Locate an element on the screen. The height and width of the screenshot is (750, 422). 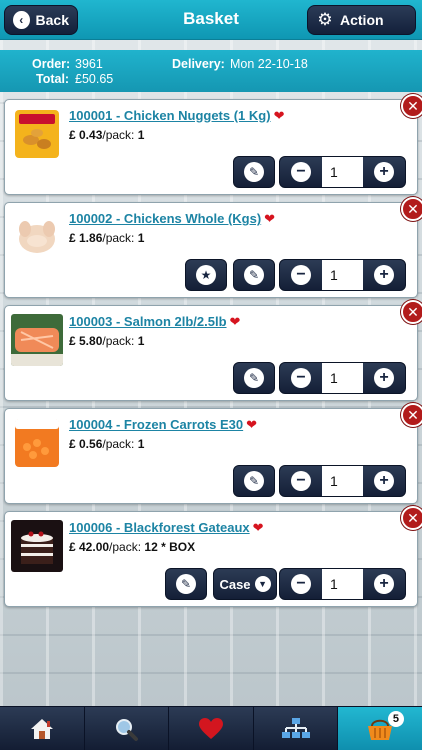
product-title-link: 100001 - Chicken Nuggets (1 Kg) ❤ is located at coordinates (176, 116).